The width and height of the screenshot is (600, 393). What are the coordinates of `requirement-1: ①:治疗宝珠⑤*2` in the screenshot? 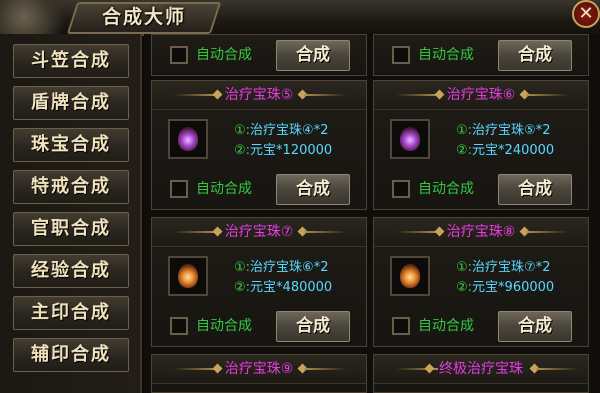 It's located at (503, 130).